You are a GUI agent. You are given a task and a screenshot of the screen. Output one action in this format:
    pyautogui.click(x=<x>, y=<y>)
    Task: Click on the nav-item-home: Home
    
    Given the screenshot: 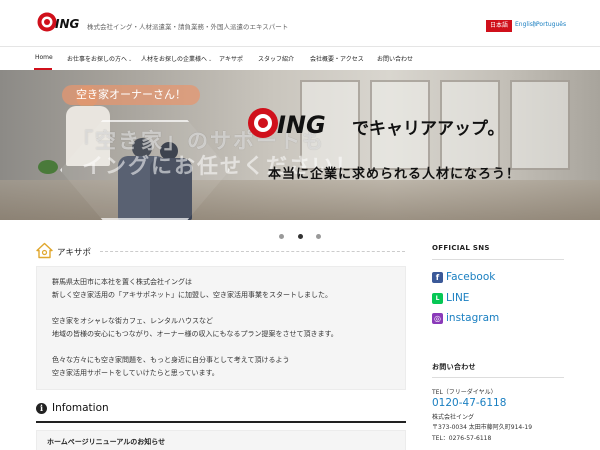 What is the action you would take?
    pyautogui.click(x=44, y=57)
    